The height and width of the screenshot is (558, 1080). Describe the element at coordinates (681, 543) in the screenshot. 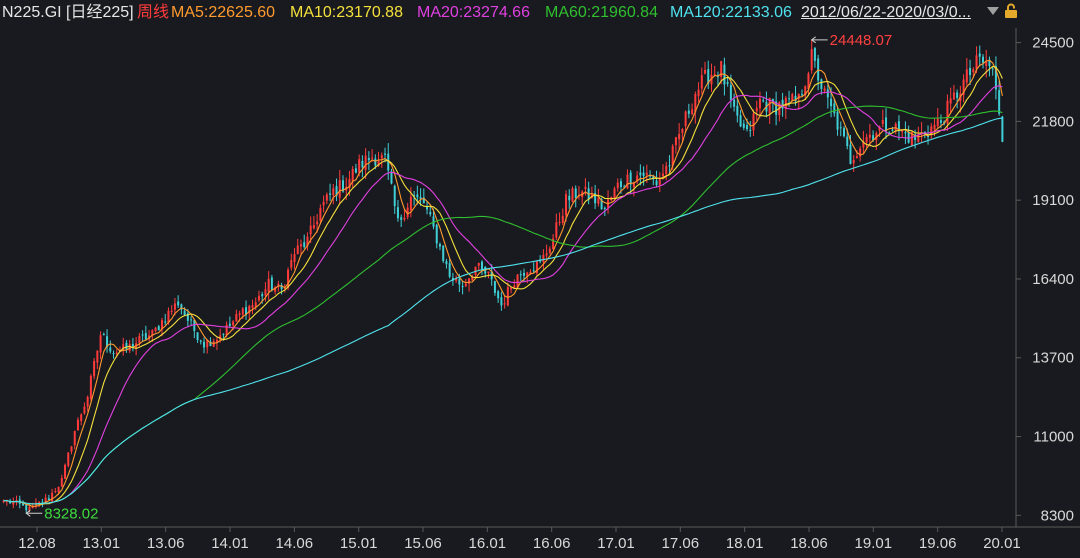

I see `x-tick-label: 17.06` at that location.